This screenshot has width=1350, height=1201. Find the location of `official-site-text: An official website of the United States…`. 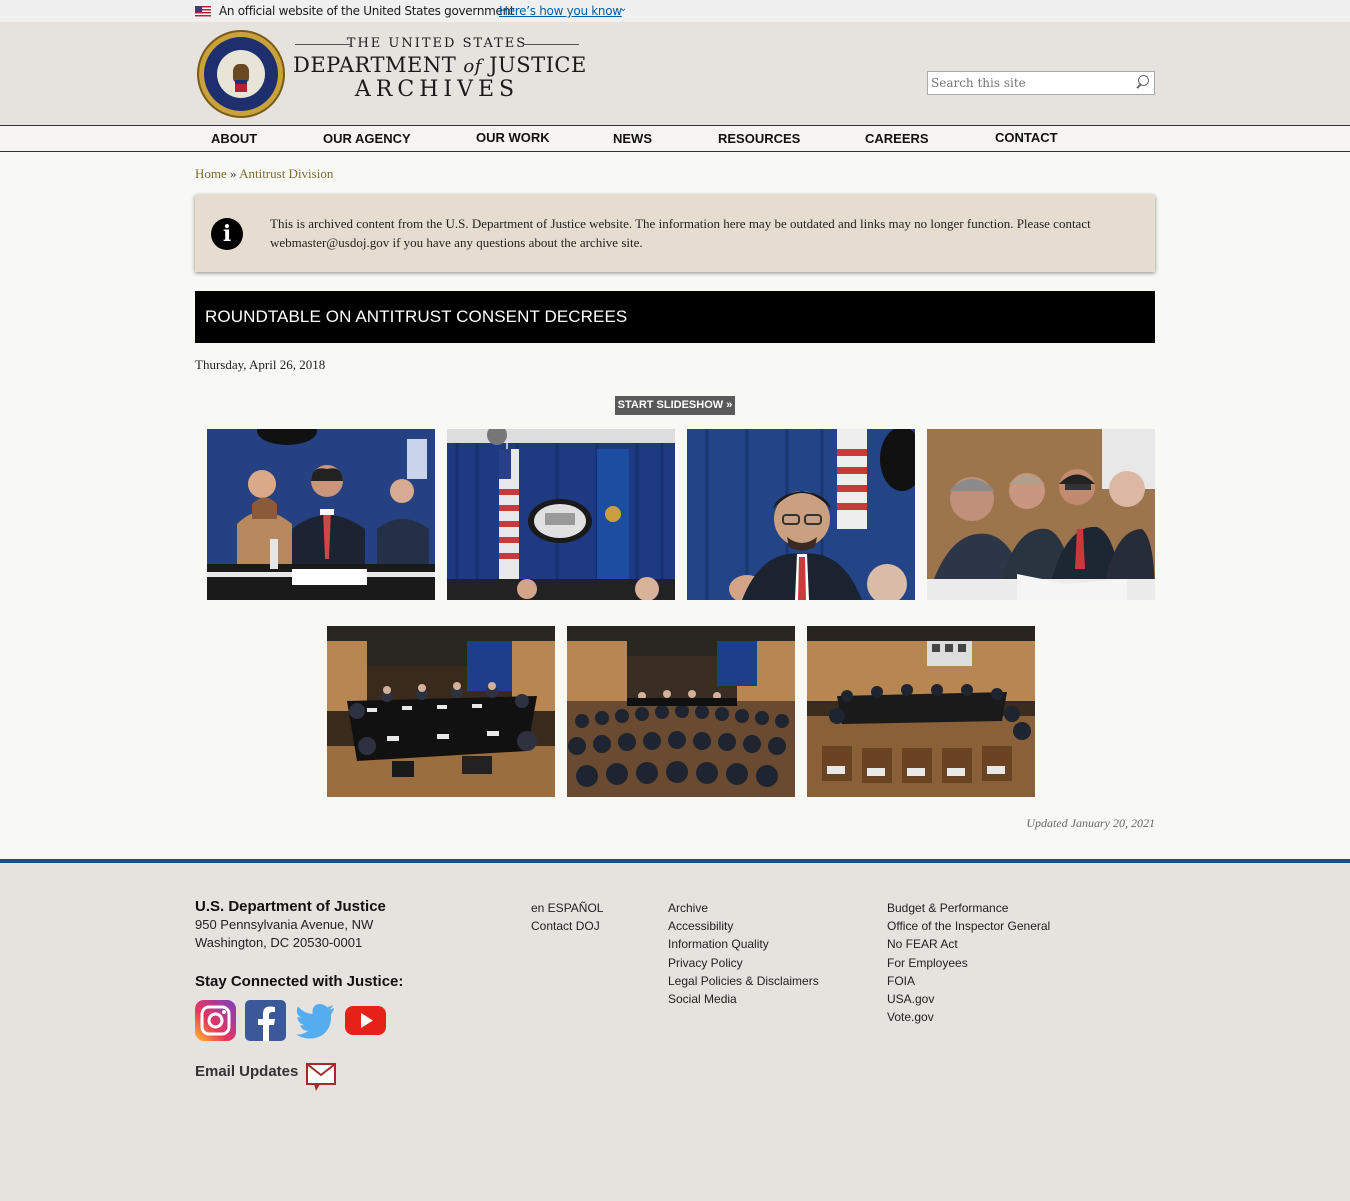

official-site-text: An official website of the United States… is located at coordinates (367, 11).